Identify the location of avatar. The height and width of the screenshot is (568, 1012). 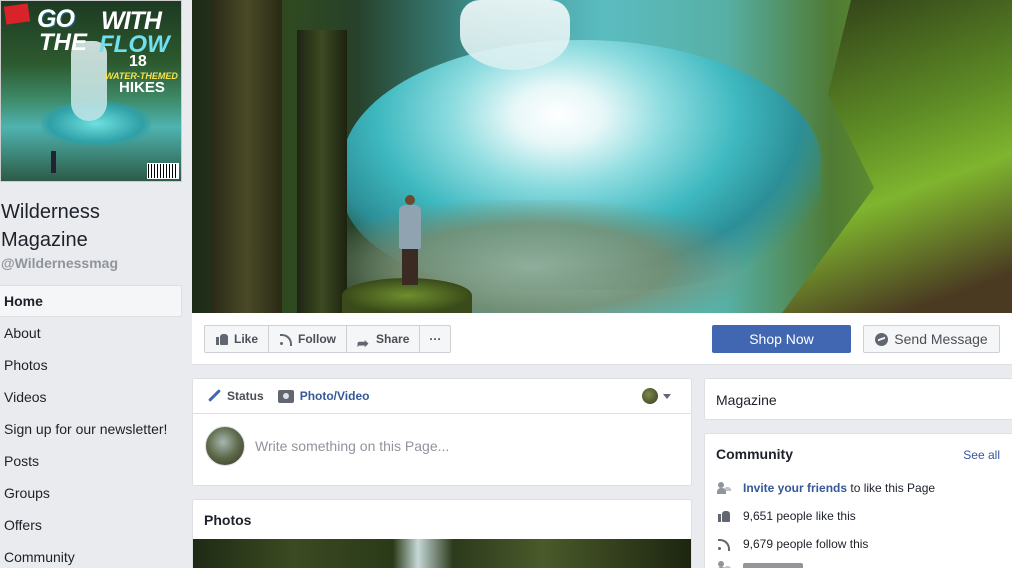
(225, 446).